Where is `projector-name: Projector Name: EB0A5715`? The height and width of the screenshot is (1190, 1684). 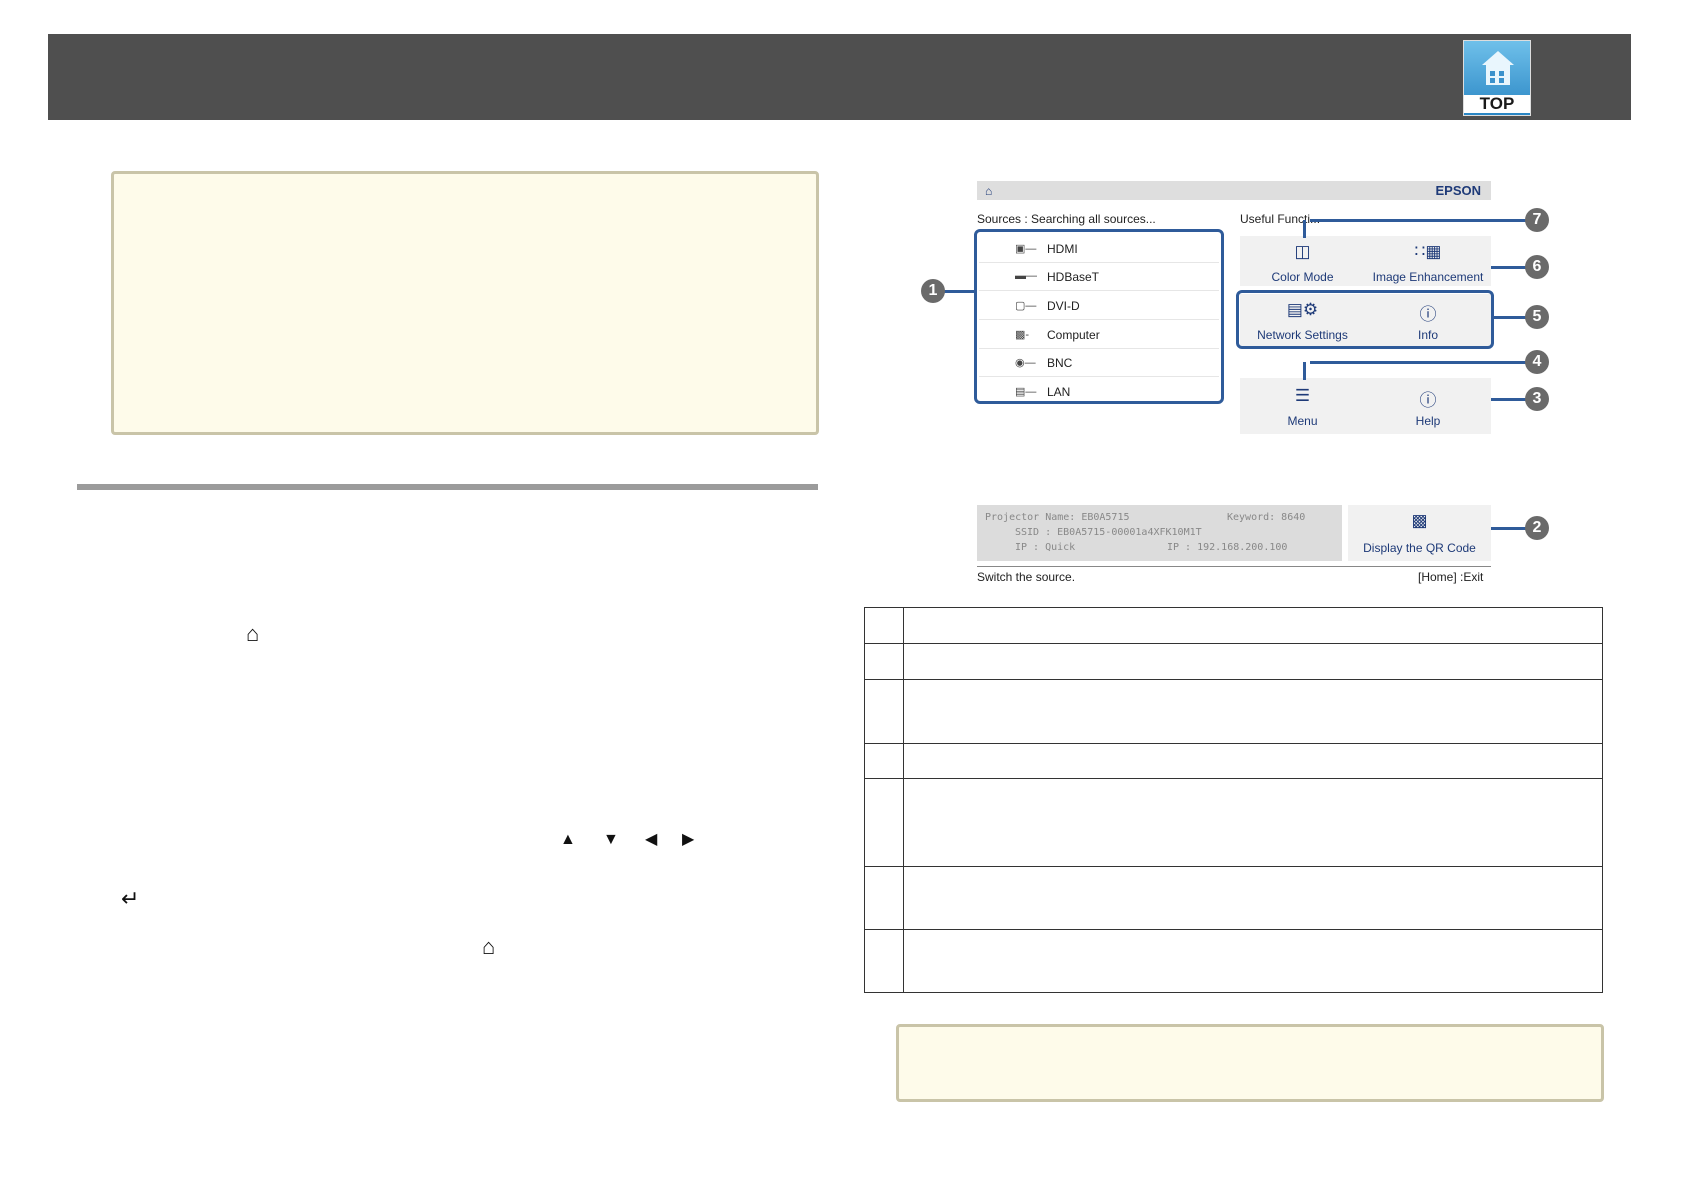
projector-name: Projector Name: EB0A5715 is located at coordinates (1057, 517).